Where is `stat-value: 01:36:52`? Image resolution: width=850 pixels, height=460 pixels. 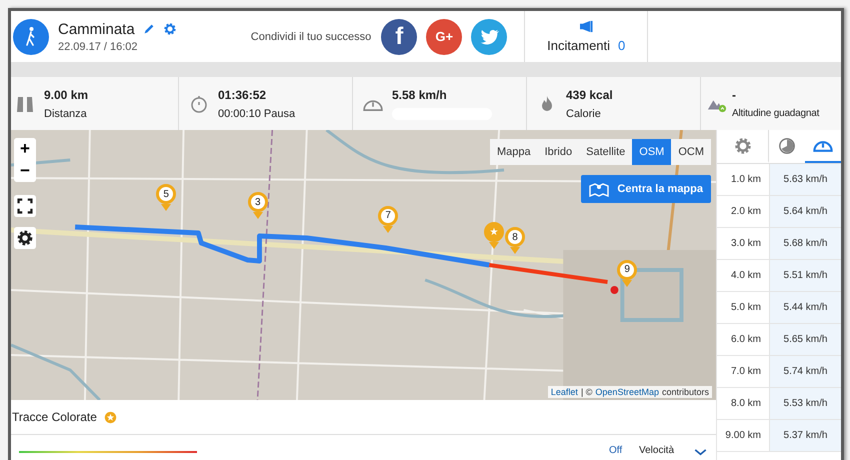 stat-value: 01:36:52 is located at coordinates (243, 95).